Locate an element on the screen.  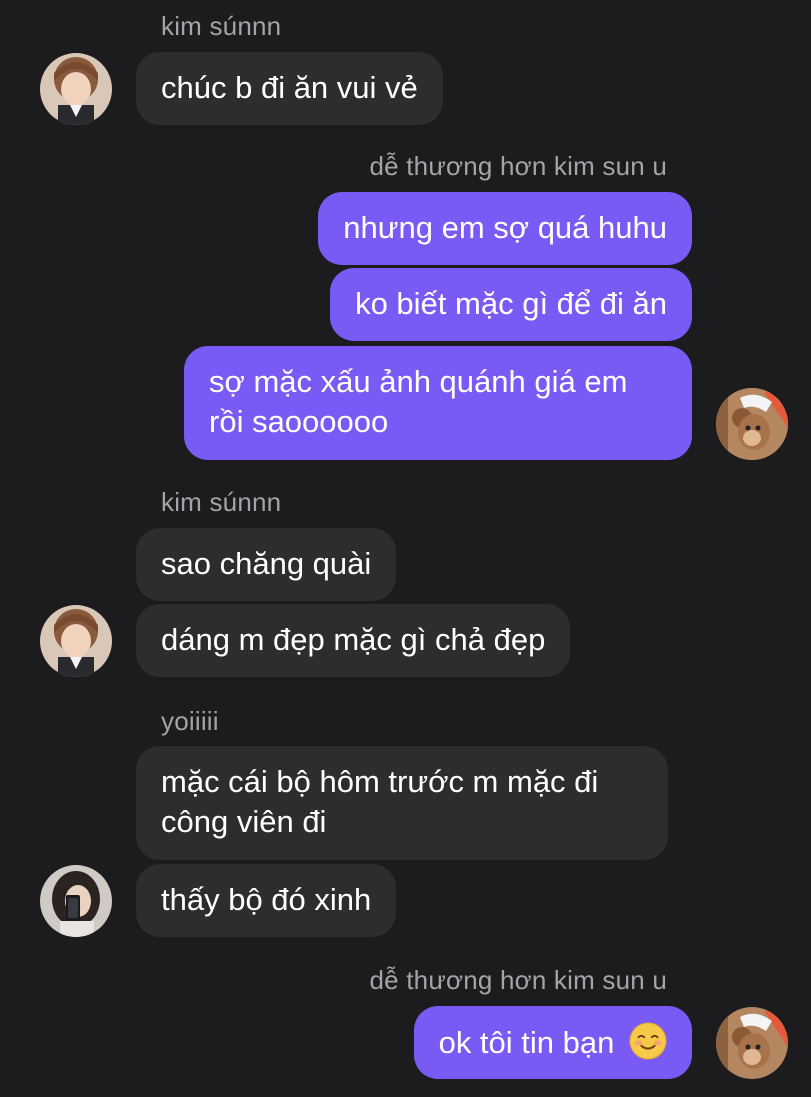
message-bubble-outgoing: nhưng em sợ quá huhu is located at coordinates (505, 228).